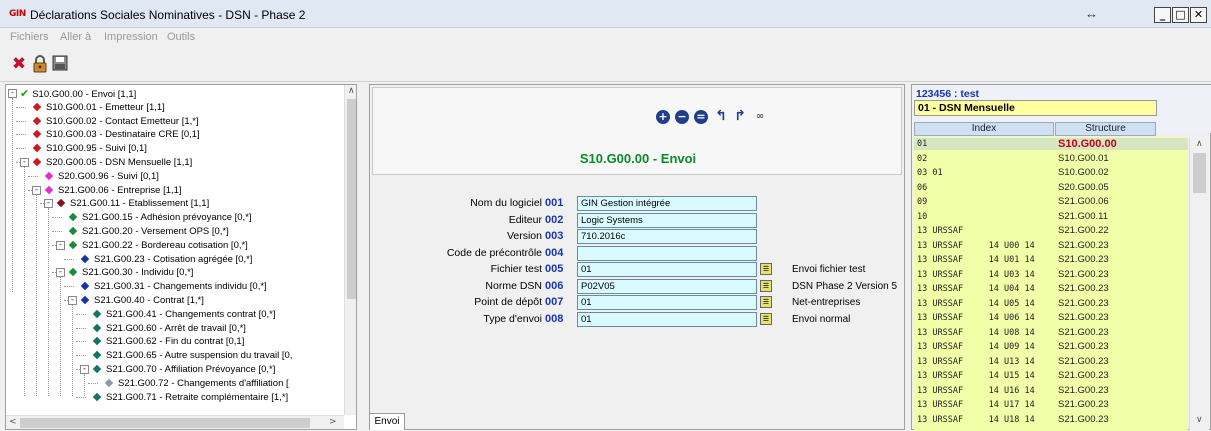  What do you see at coordinates (29, 37) in the screenshot?
I see `menu-fichiers: Fichiers` at bounding box center [29, 37].